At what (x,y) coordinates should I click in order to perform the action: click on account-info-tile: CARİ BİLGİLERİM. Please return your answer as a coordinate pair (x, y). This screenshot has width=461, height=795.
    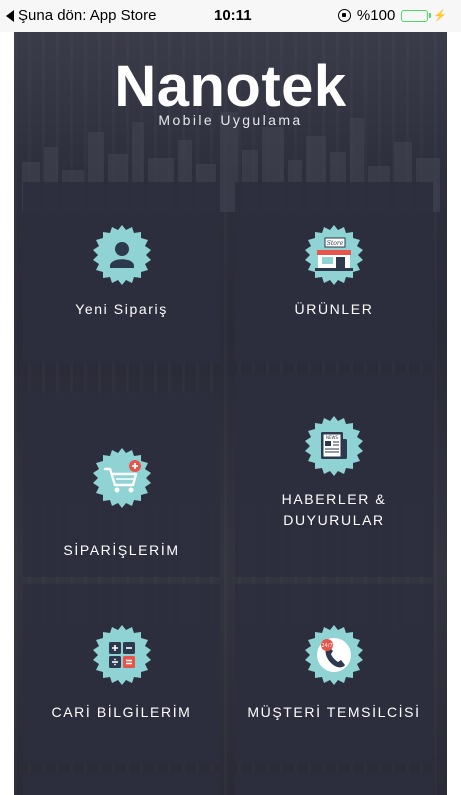
    Looking at the image, I should click on (121, 674).